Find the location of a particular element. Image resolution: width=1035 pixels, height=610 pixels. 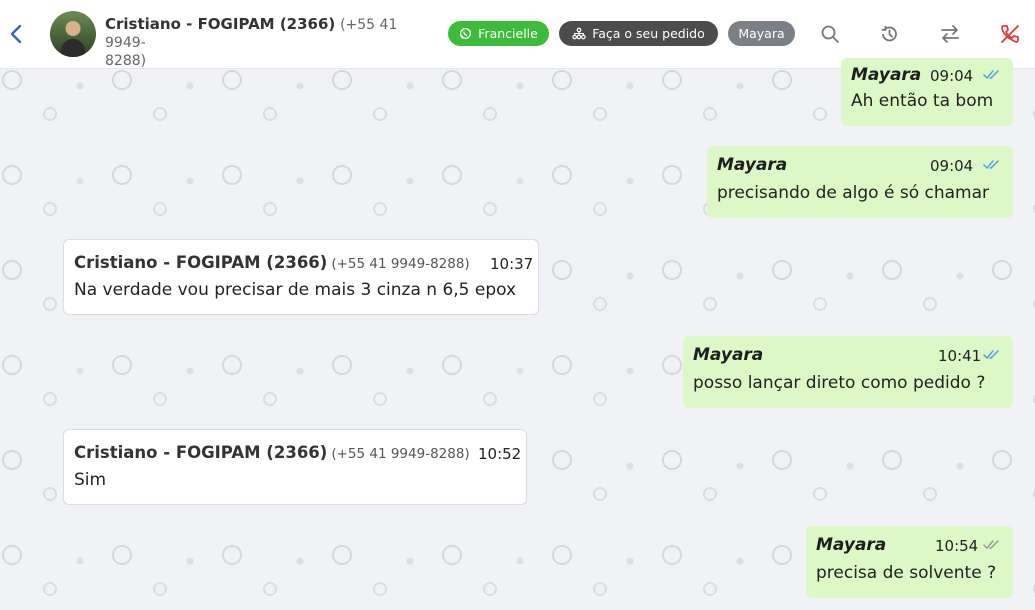

back-button is located at coordinates (16, 34).